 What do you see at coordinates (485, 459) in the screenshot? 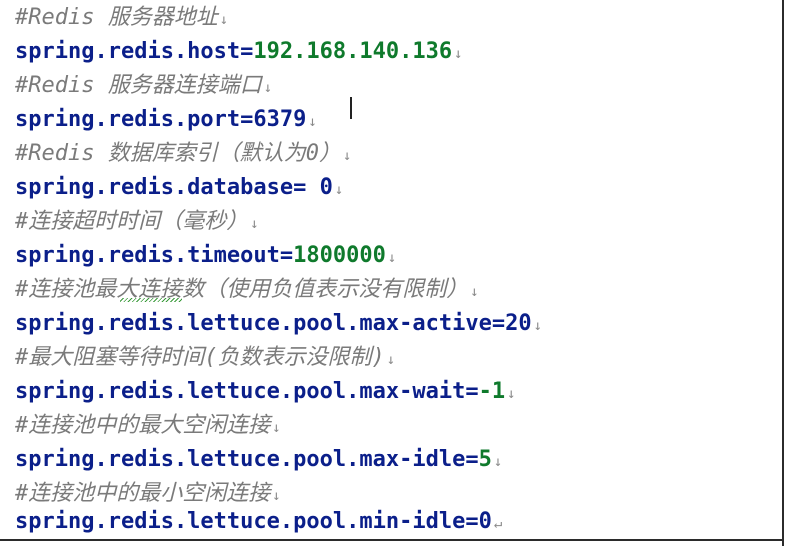
I see `config-value: 5` at bounding box center [485, 459].